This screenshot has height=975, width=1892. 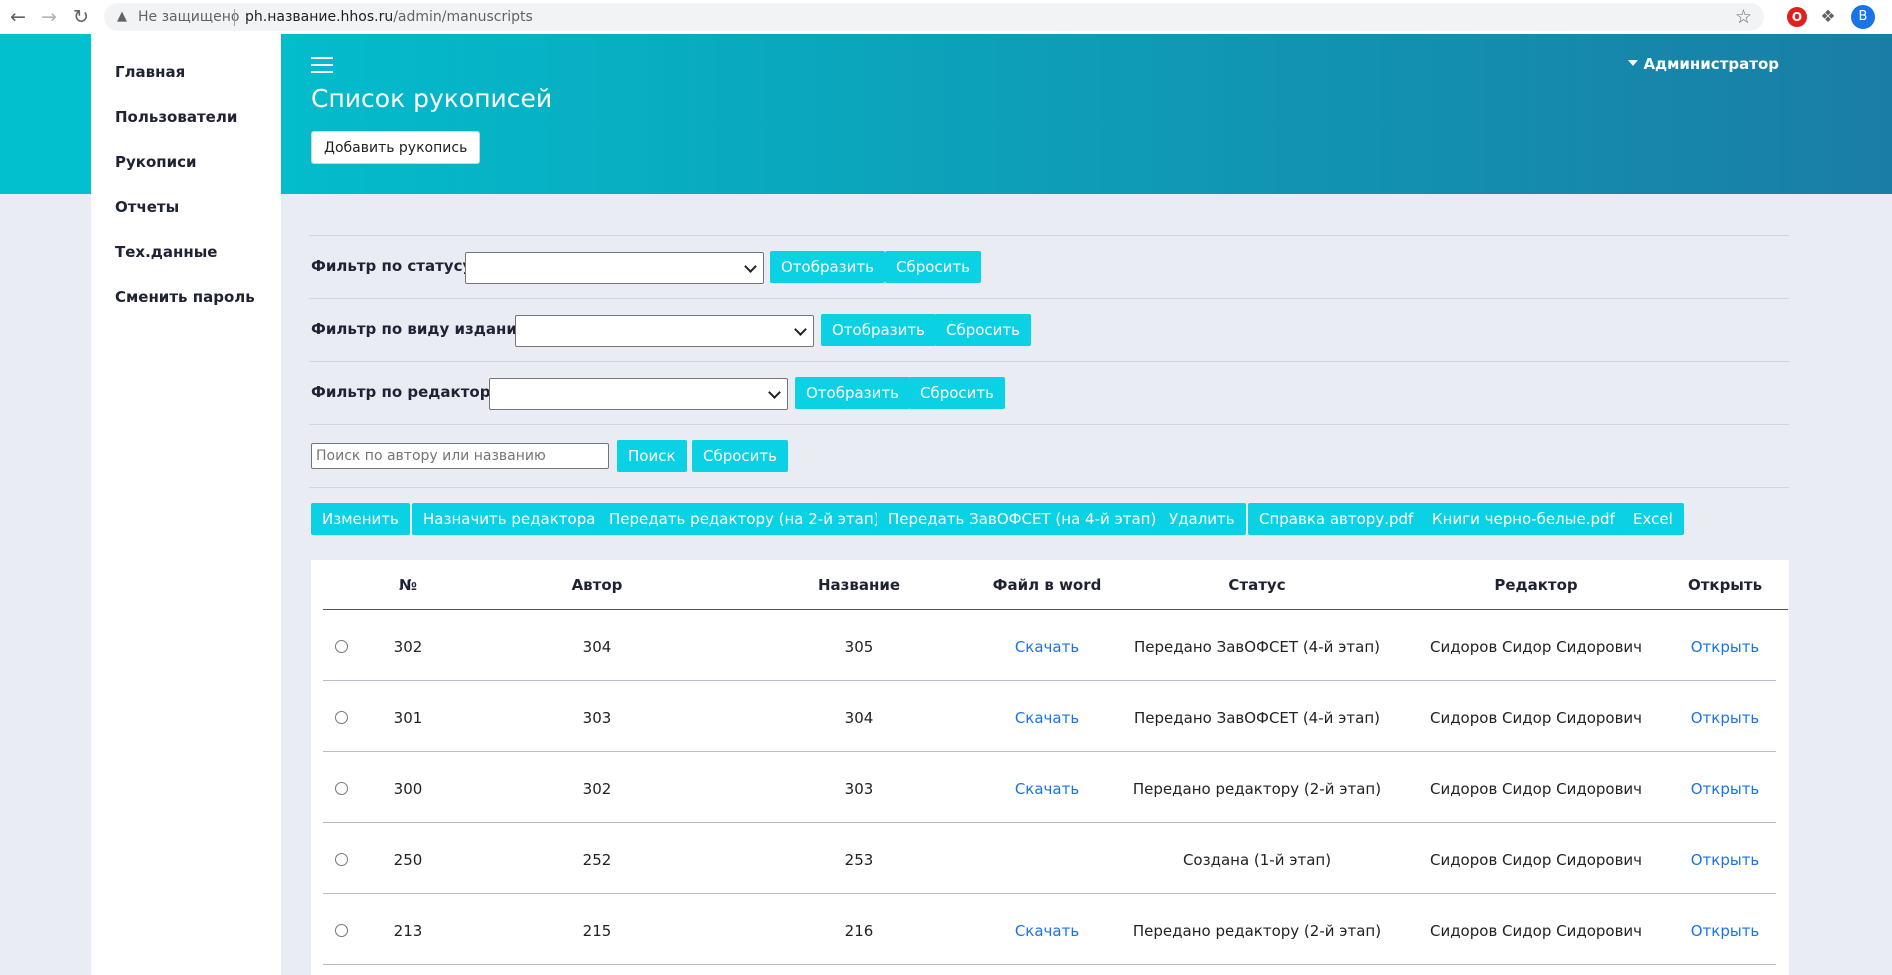 What do you see at coordinates (827, 267) in the screenshot?
I see `status-filter-apply-button: Отобразить` at bounding box center [827, 267].